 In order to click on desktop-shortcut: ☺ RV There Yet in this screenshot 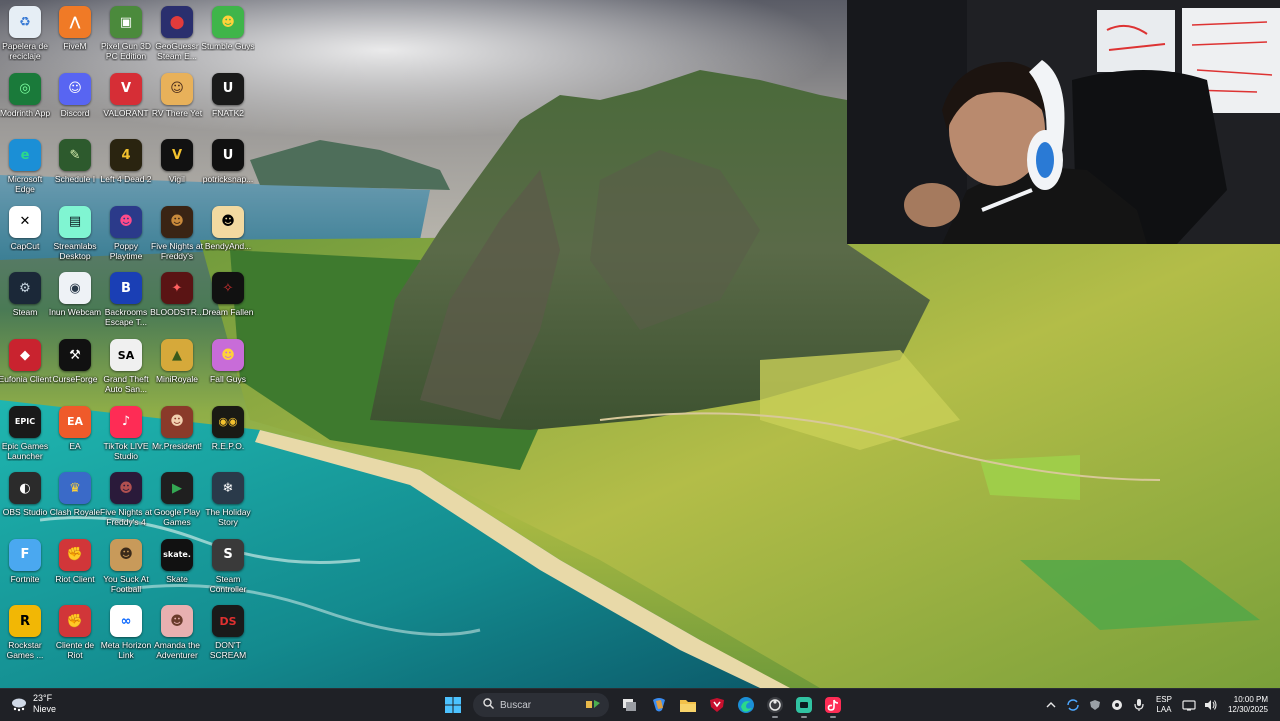, I will do `click(177, 102)`.